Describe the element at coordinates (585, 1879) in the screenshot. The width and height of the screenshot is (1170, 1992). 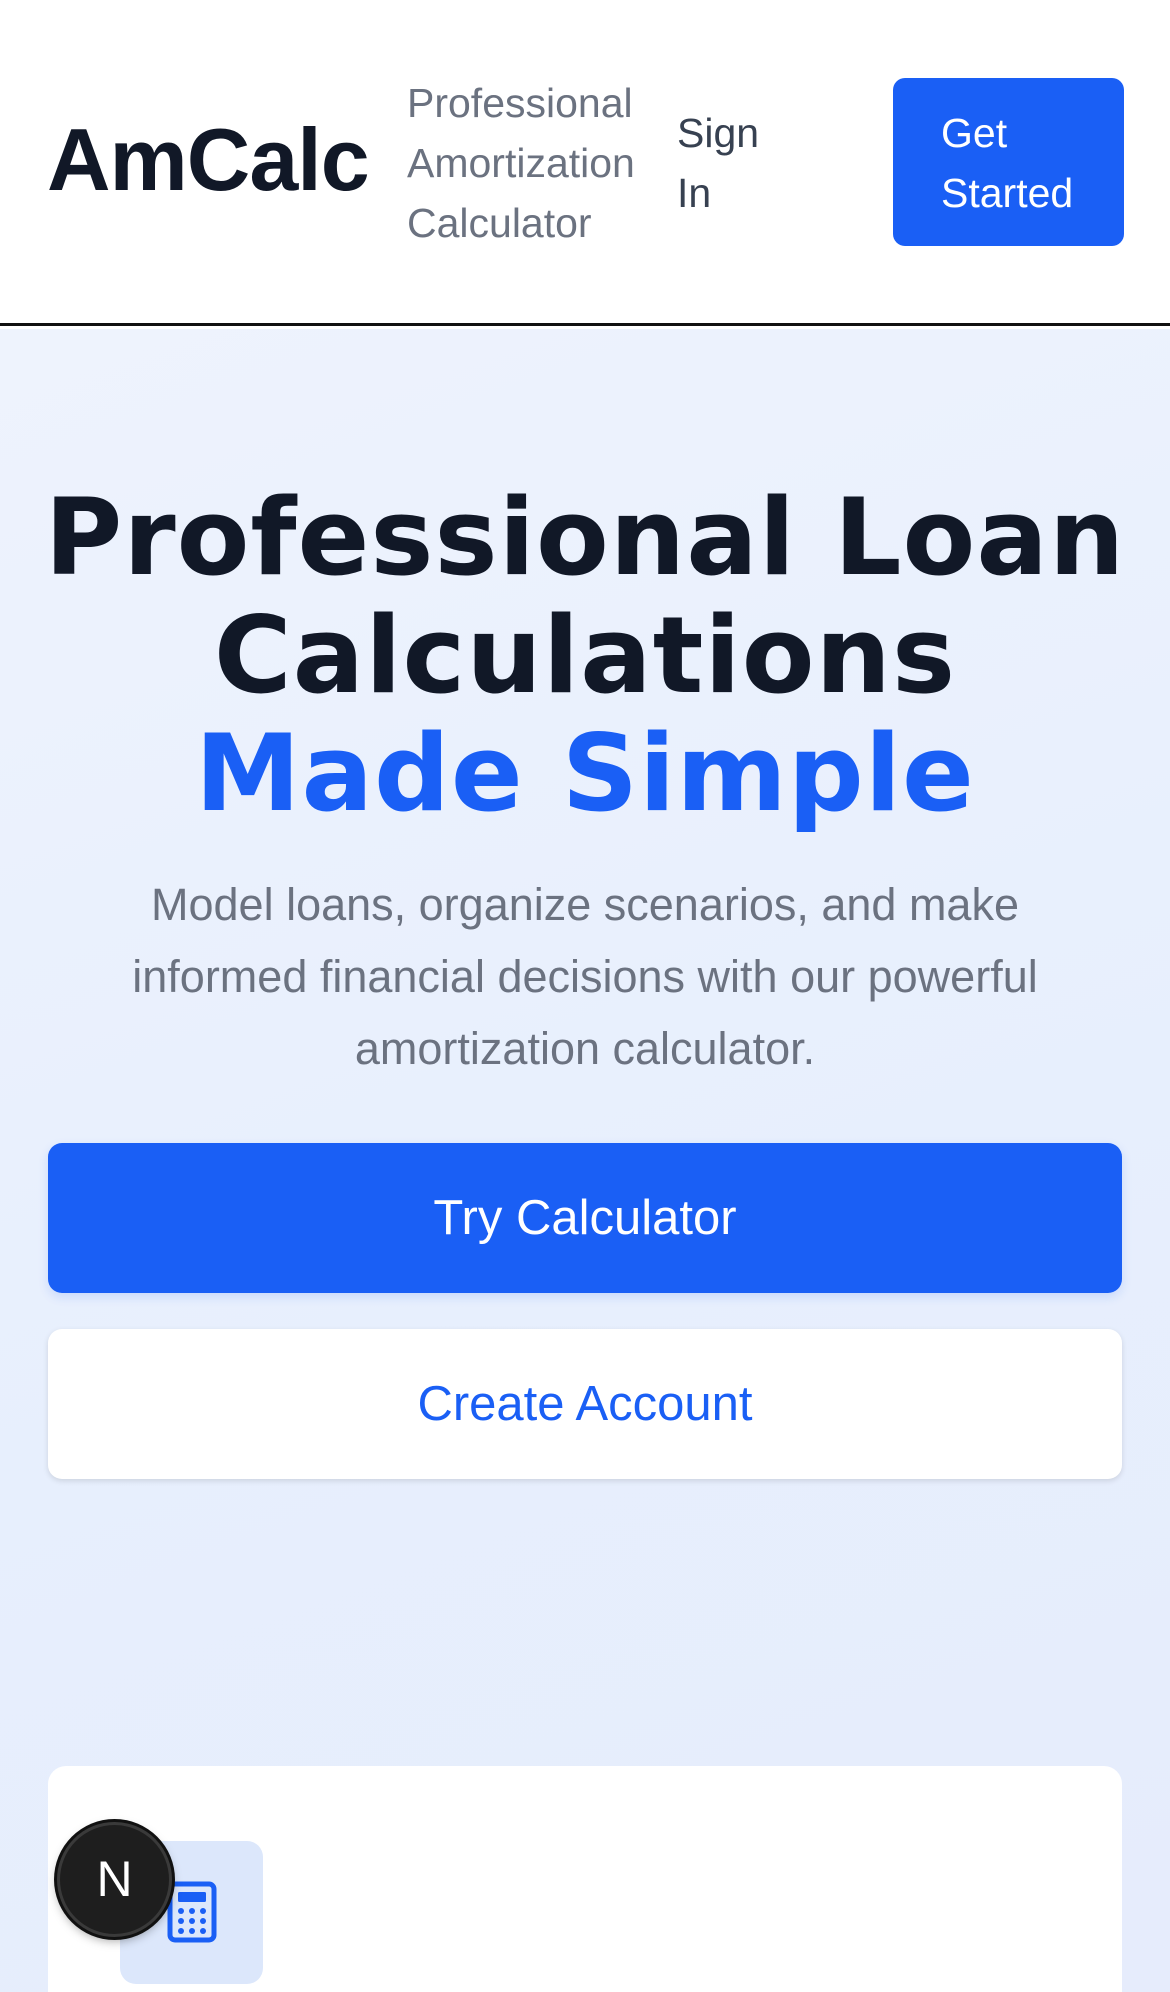
I see `feature-card` at that location.